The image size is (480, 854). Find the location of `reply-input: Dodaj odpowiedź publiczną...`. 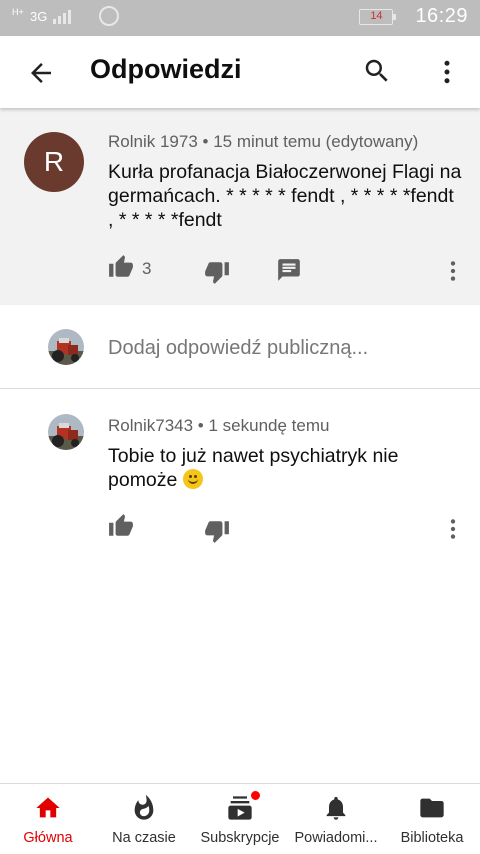

reply-input: Dodaj odpowiedź publiczną... is located at coordinates (238, 348).